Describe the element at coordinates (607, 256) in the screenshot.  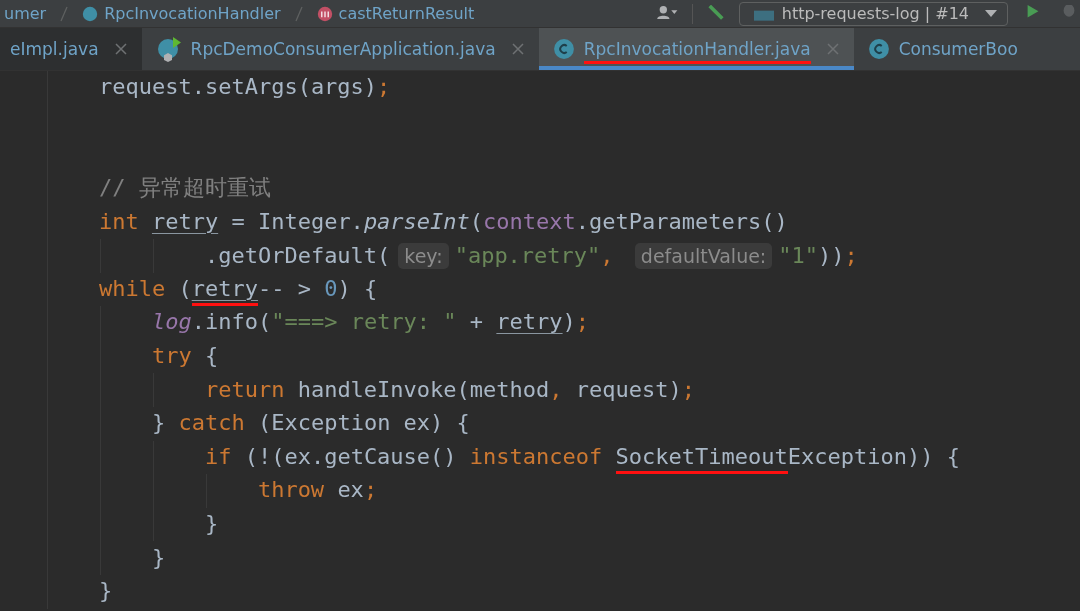
I see `code-text: ,` at that location.